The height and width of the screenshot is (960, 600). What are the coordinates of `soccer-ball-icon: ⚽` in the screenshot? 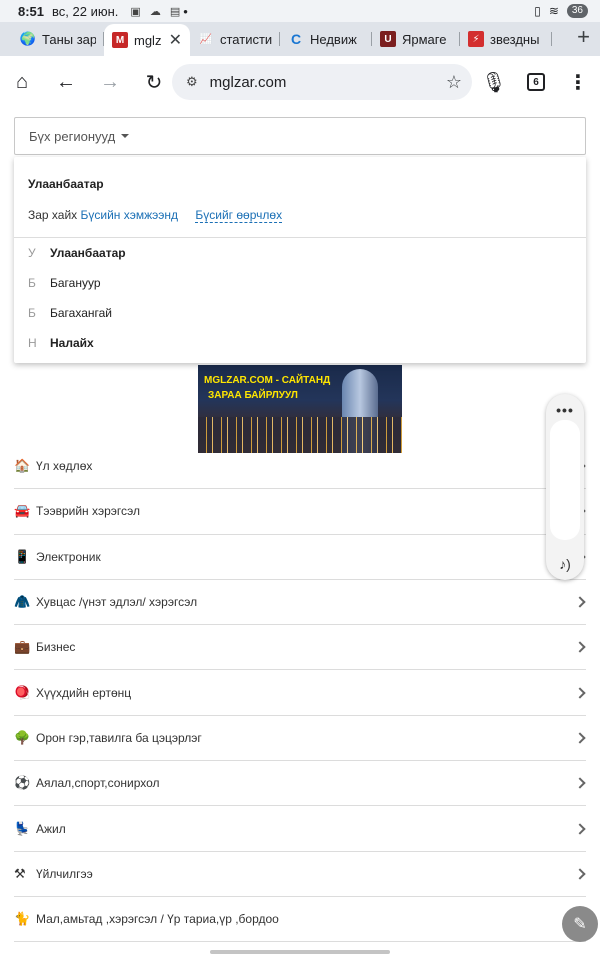 It's located at (22, 783).